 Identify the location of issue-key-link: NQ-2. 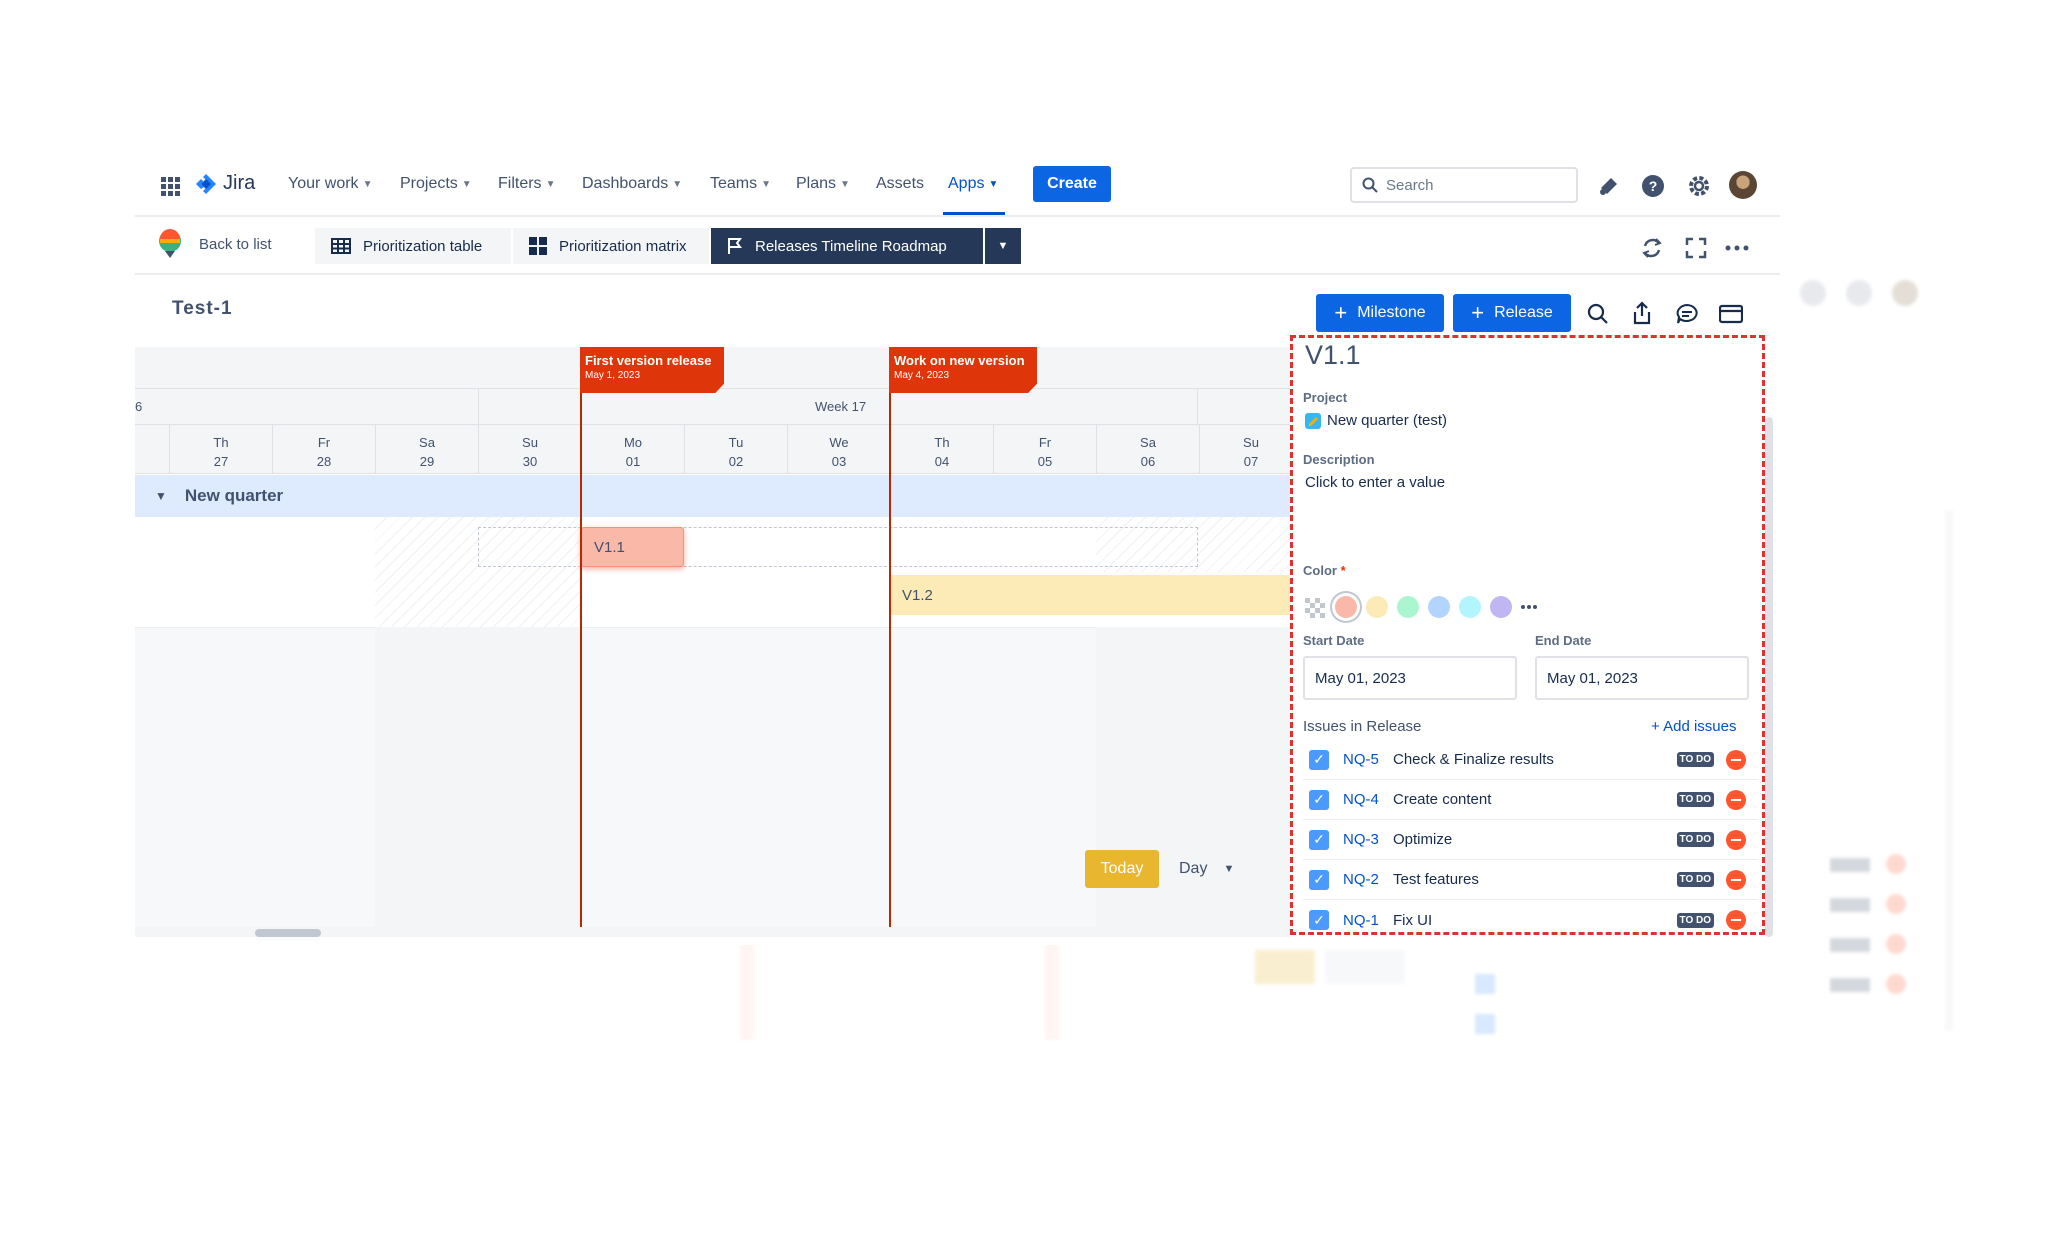
(1368, 879).